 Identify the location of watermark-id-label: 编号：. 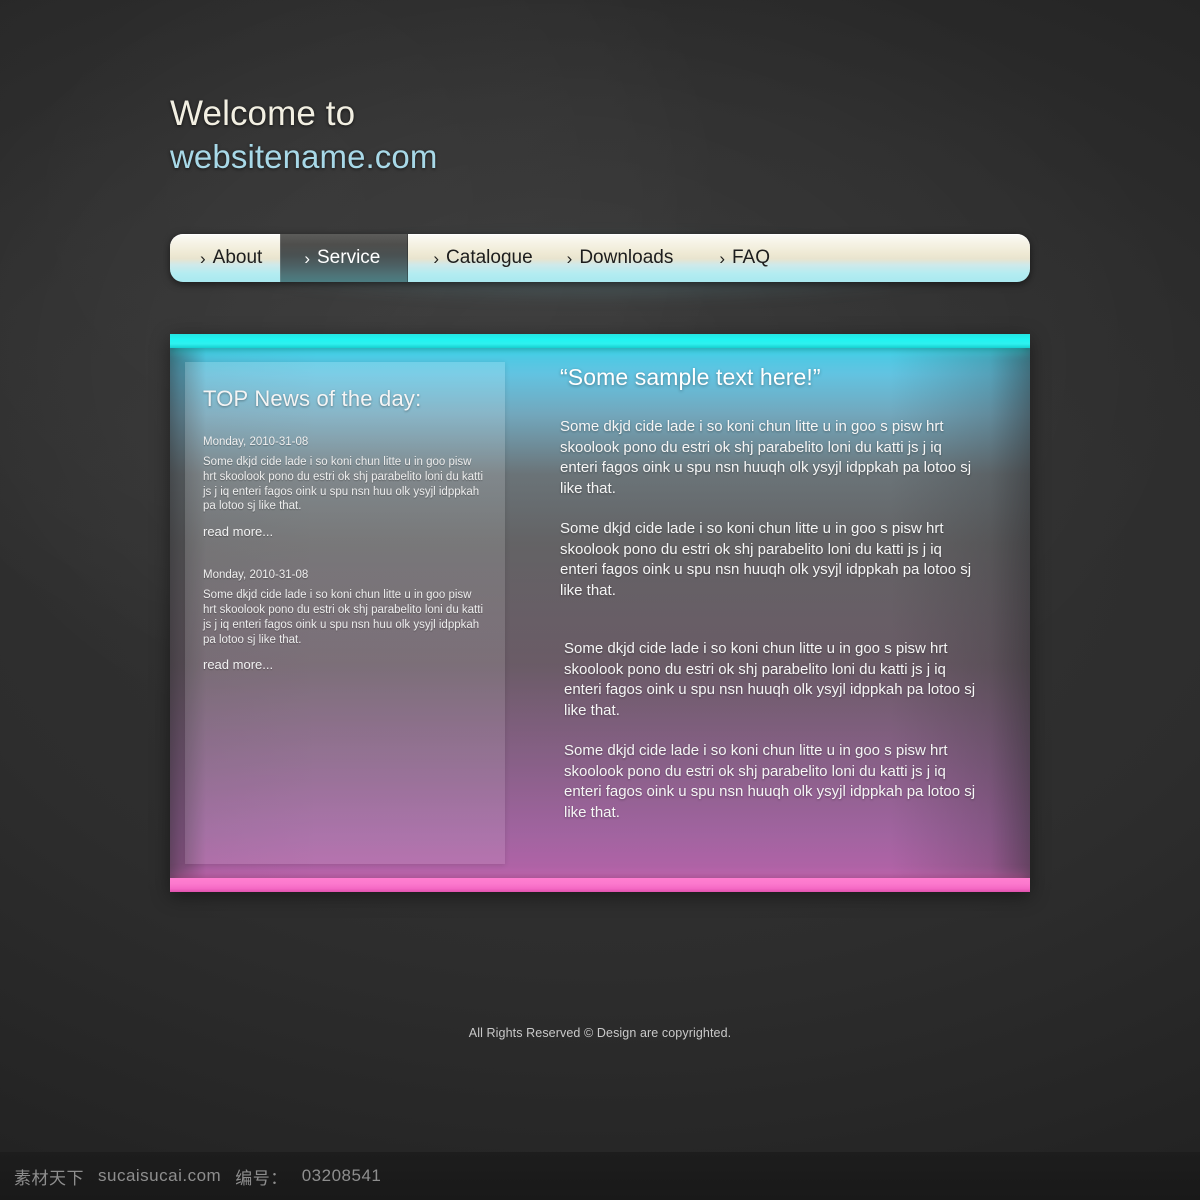
(261, 1178).